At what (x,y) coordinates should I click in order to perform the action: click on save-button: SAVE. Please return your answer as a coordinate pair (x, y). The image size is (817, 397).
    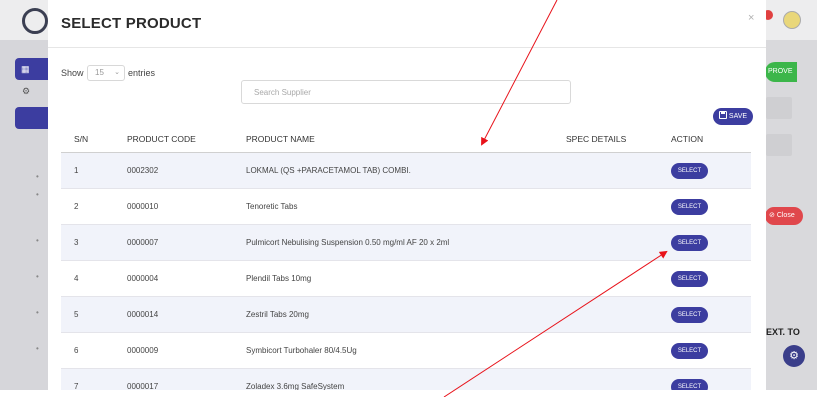
    Looking at the image, I should click on (733, 116).